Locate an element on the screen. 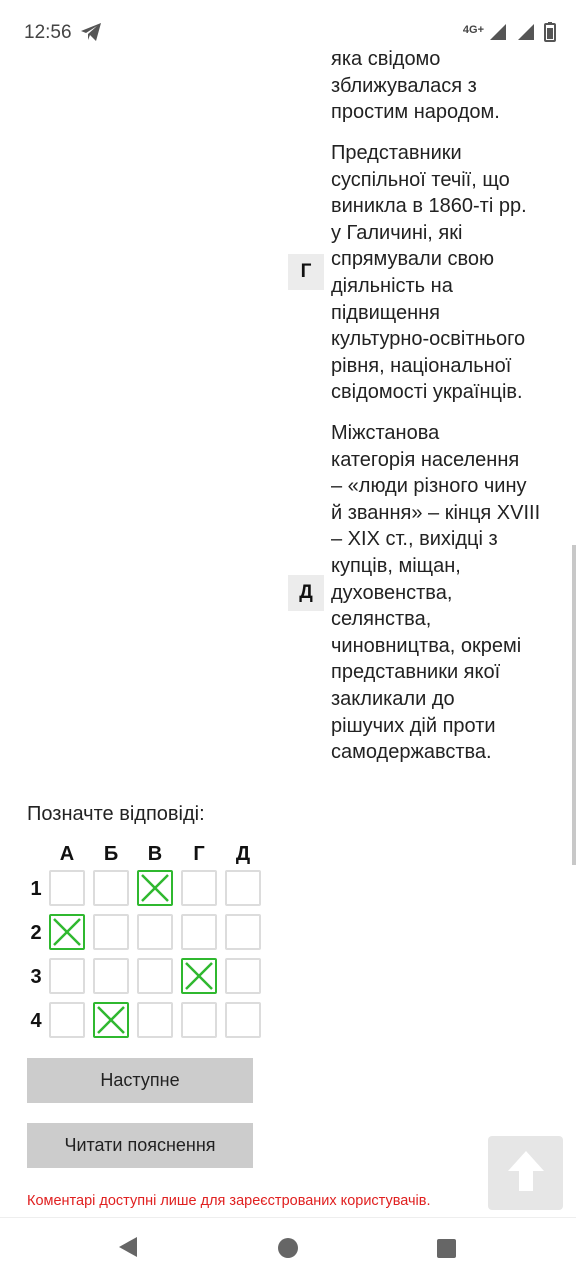 Image resolution: width=576 pixels, height=1281 pixels. row-header: 3 is located at coordinates (36, 977).